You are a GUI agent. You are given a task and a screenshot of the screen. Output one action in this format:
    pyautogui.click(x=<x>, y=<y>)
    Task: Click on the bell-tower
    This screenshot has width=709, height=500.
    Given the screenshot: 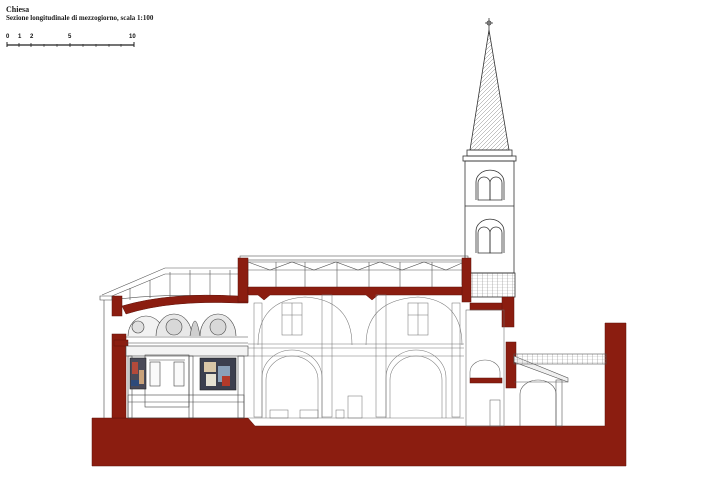 What is the action you would take?
    pyautogui.click(x=489, y=158)
    